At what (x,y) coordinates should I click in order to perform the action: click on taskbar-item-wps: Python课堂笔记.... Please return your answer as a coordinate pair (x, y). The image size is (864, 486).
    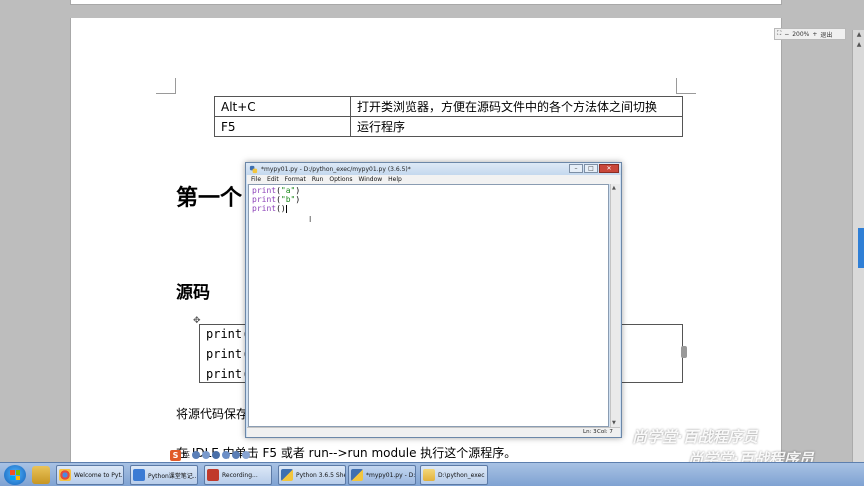
    Looking at the image, I should click on (164, 475).